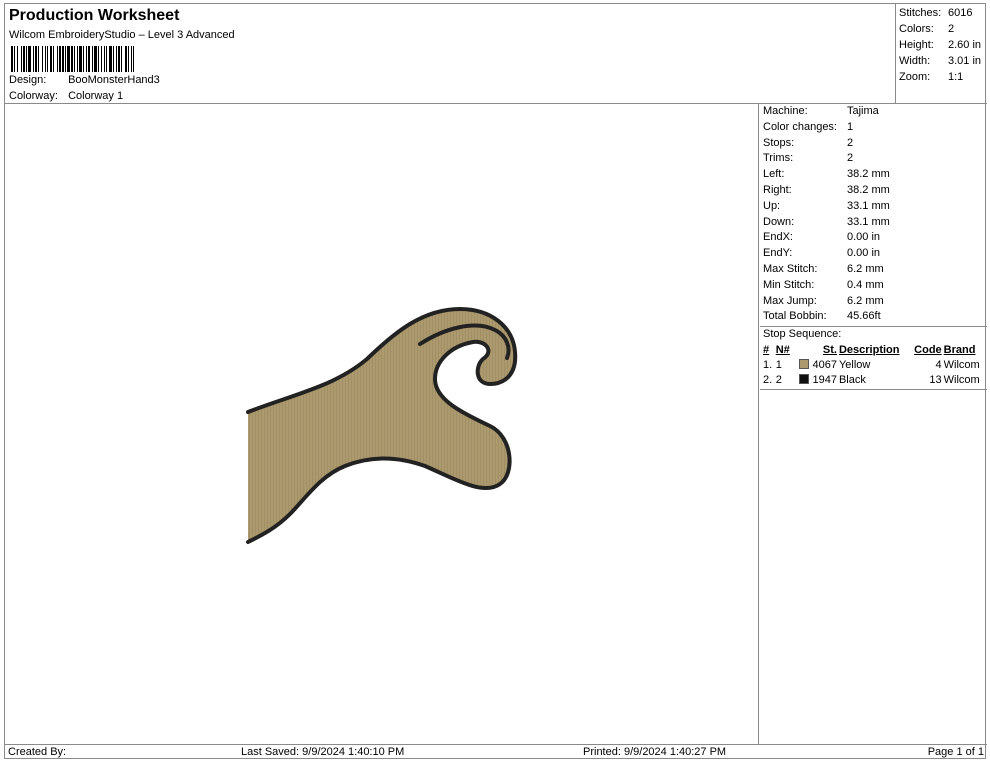 This screenshot has height=762, width=990. I want to click on col-description: Description, so click(869, 349).